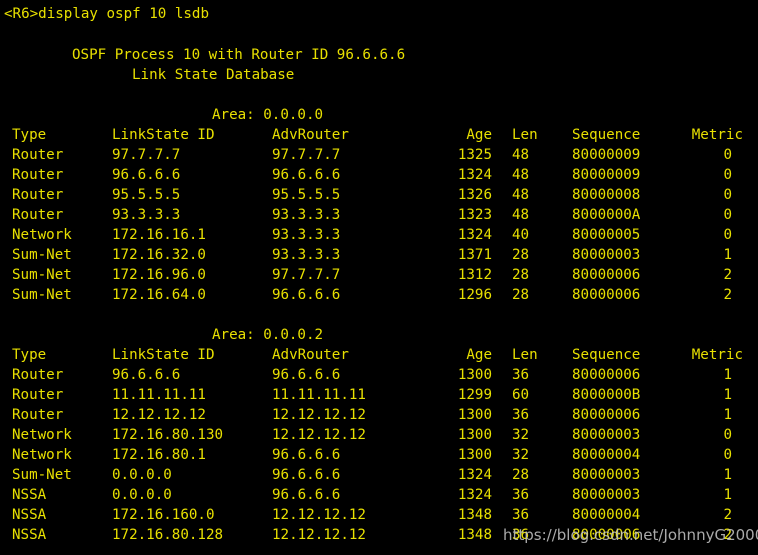 This screenshot has width=758, height=555. Describe the element at coordinates (606, 255) in the screenshot. I see `sequence-cell: 80000003` at that location.